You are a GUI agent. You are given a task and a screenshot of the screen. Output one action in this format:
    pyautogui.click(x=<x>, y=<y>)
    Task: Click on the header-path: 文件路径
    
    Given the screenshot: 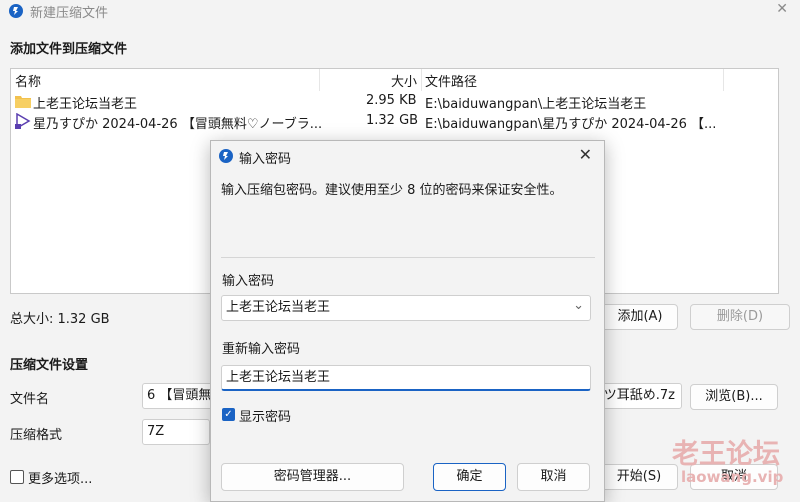 What is the action you would take?
    pyautogui.click(x=451, y=80)
    